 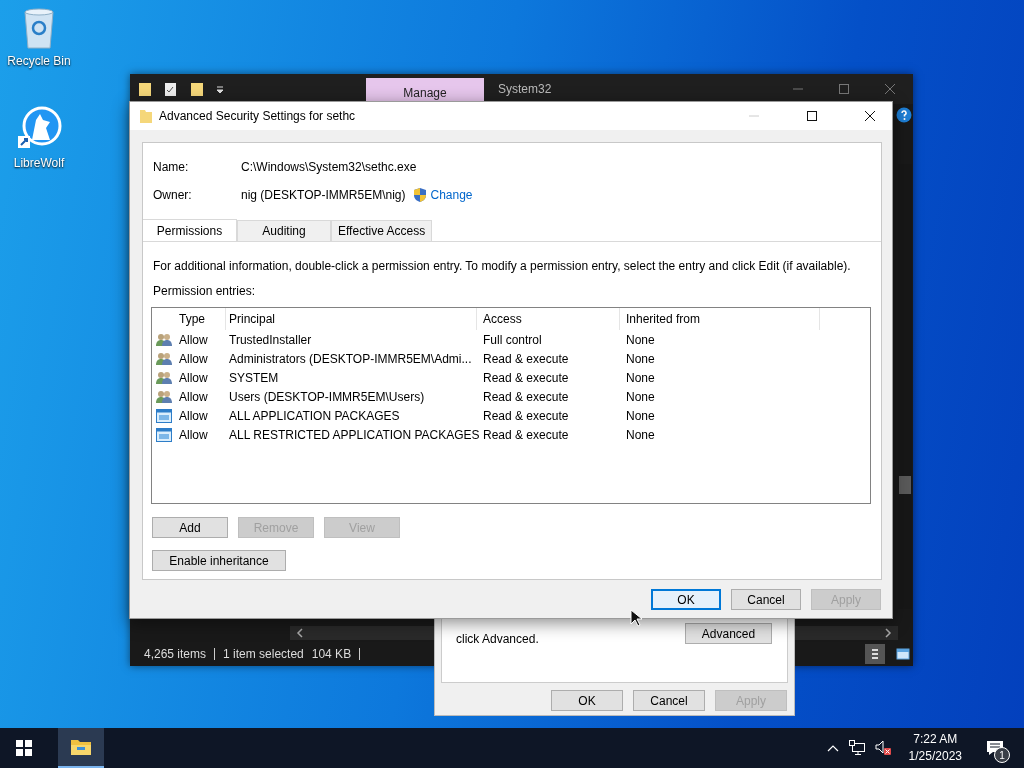 What do you see at coordinates (883, 748) in the screenshot?
I see `muted-speaker-icon` at bounding box center [883, 748].